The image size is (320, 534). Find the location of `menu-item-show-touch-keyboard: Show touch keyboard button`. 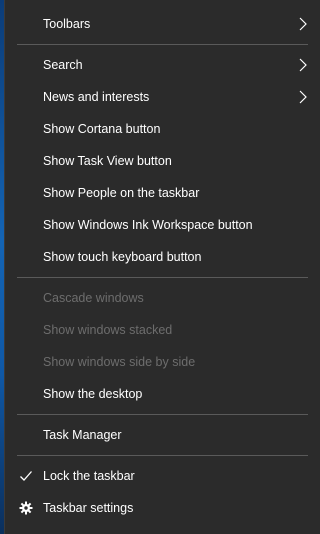

menu-item-show-touch-keyboard: Show touch keyboard button is located at coordinates (162, 257).